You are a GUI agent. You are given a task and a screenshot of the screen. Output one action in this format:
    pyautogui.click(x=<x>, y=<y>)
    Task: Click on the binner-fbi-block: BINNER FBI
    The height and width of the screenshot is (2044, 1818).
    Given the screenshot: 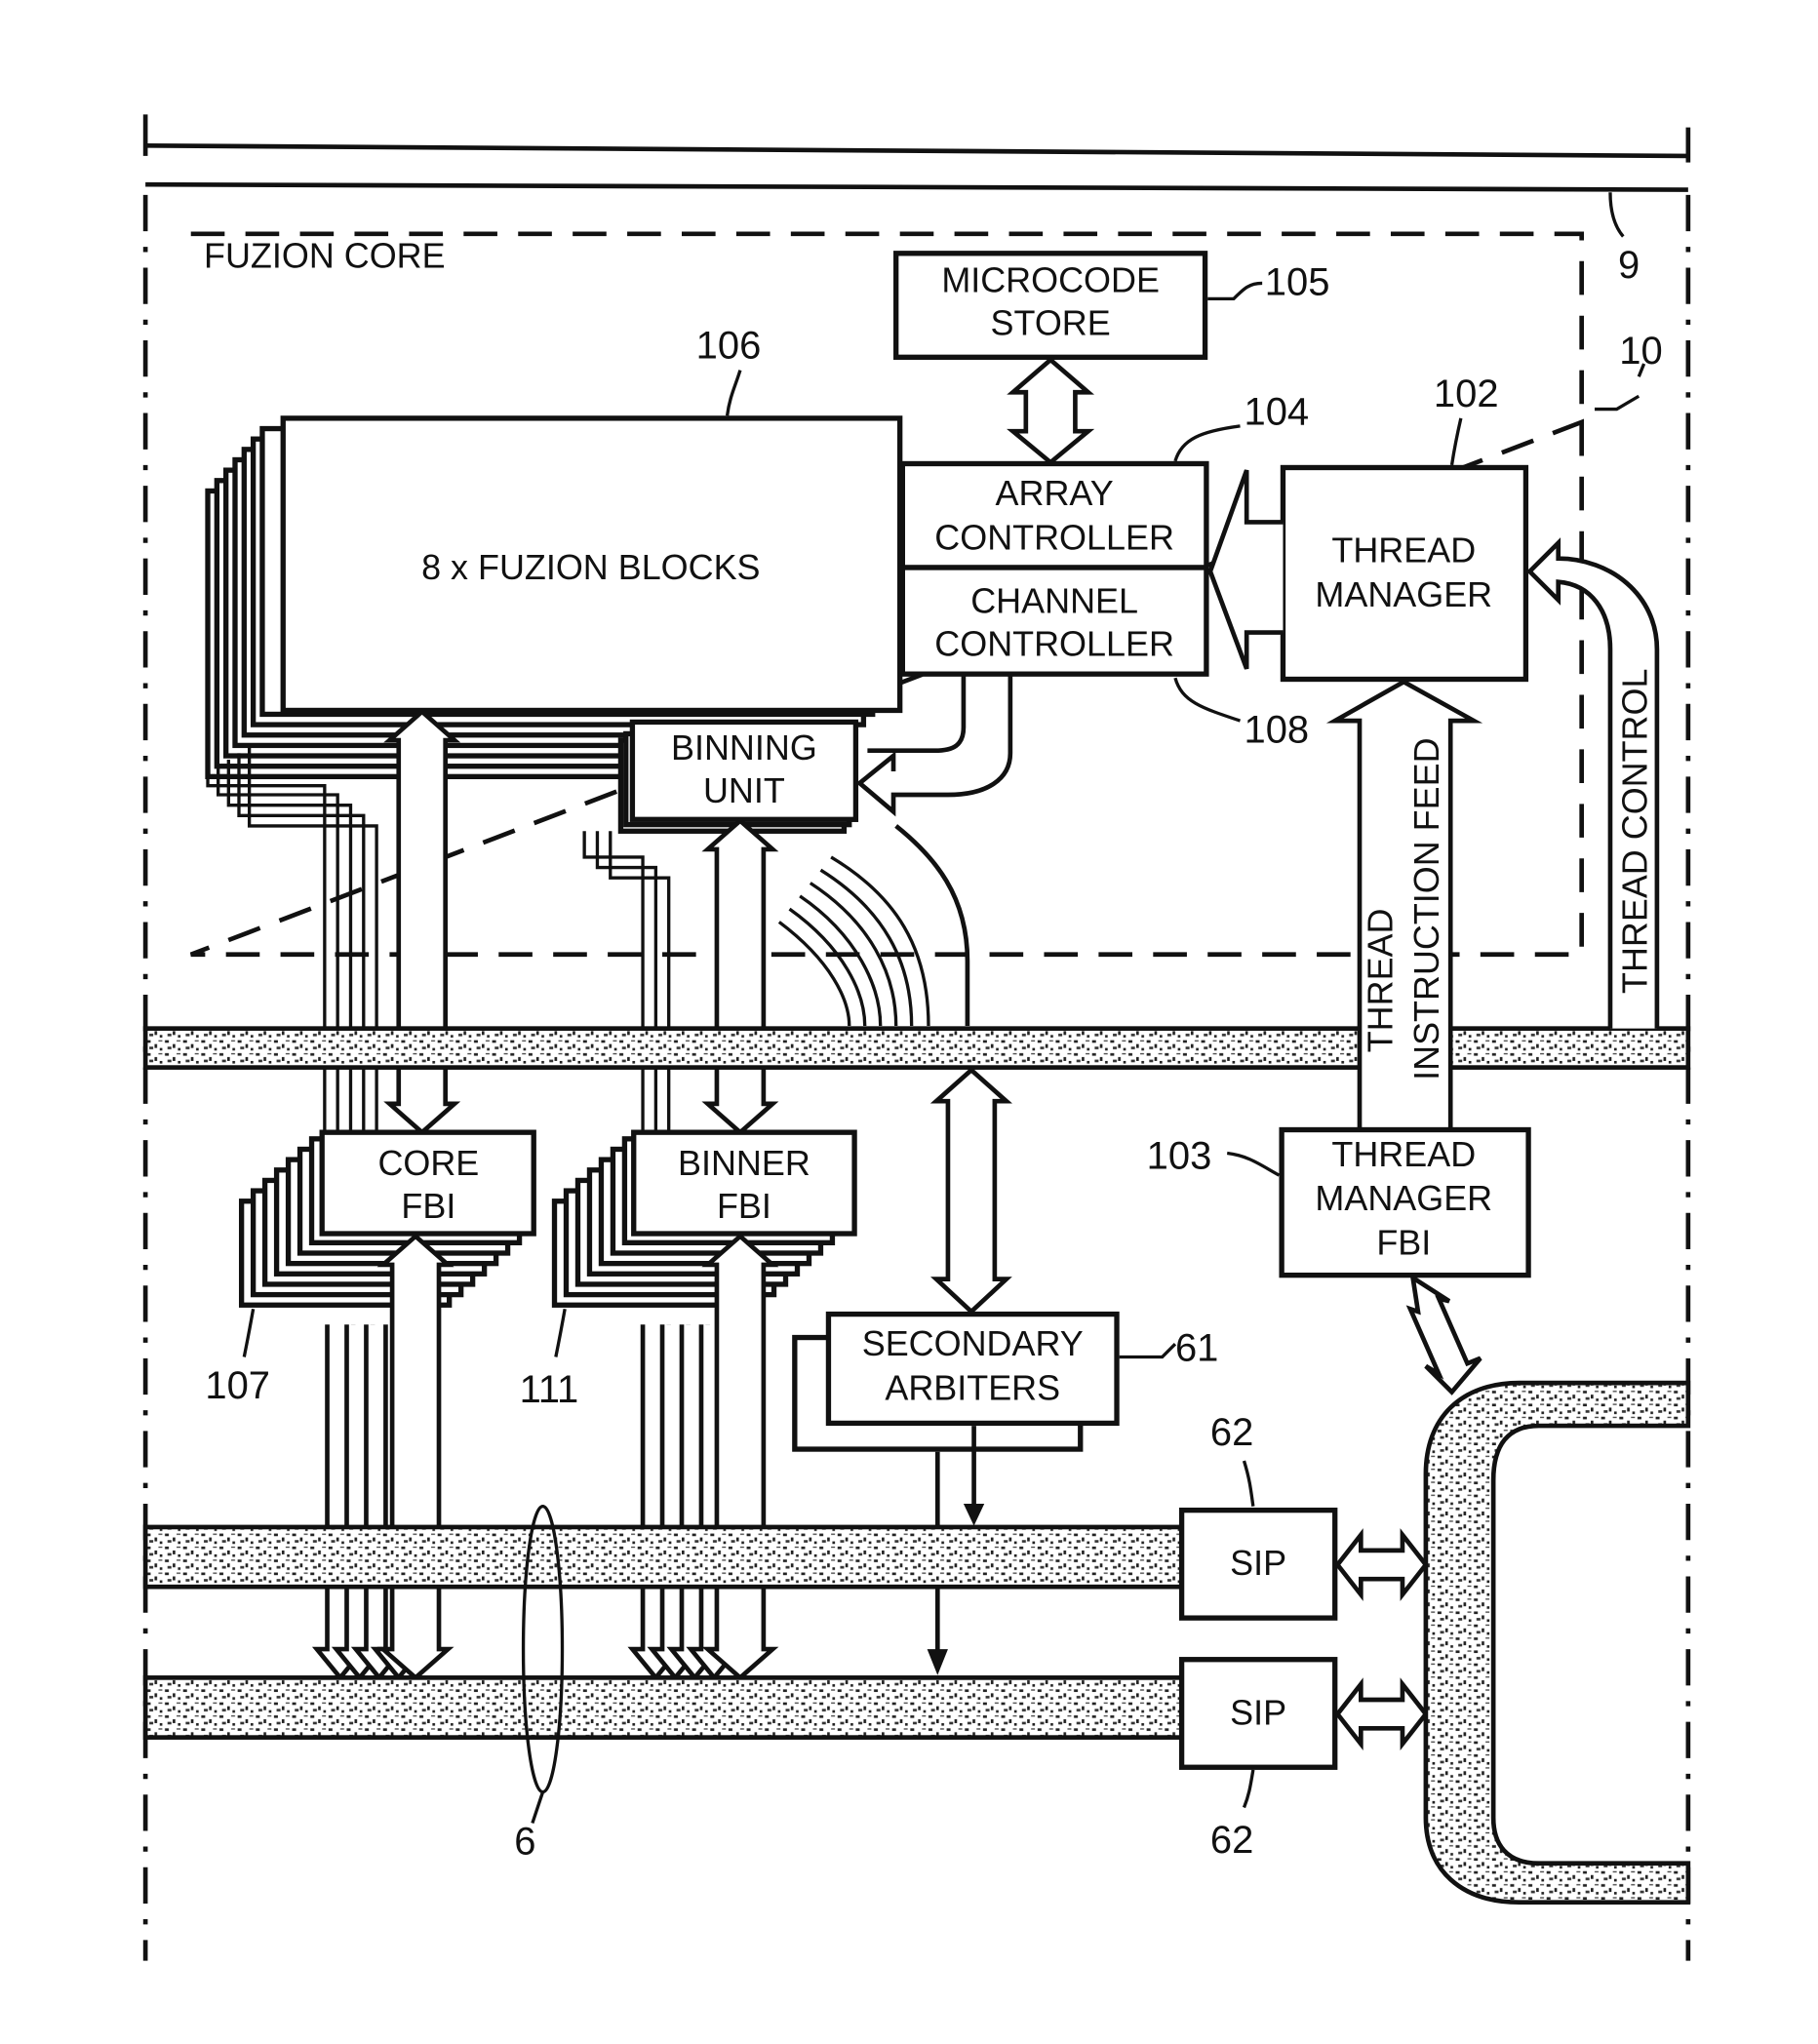 What is the action you would take?
    pyautogui.click(x=744, y=1183)
    